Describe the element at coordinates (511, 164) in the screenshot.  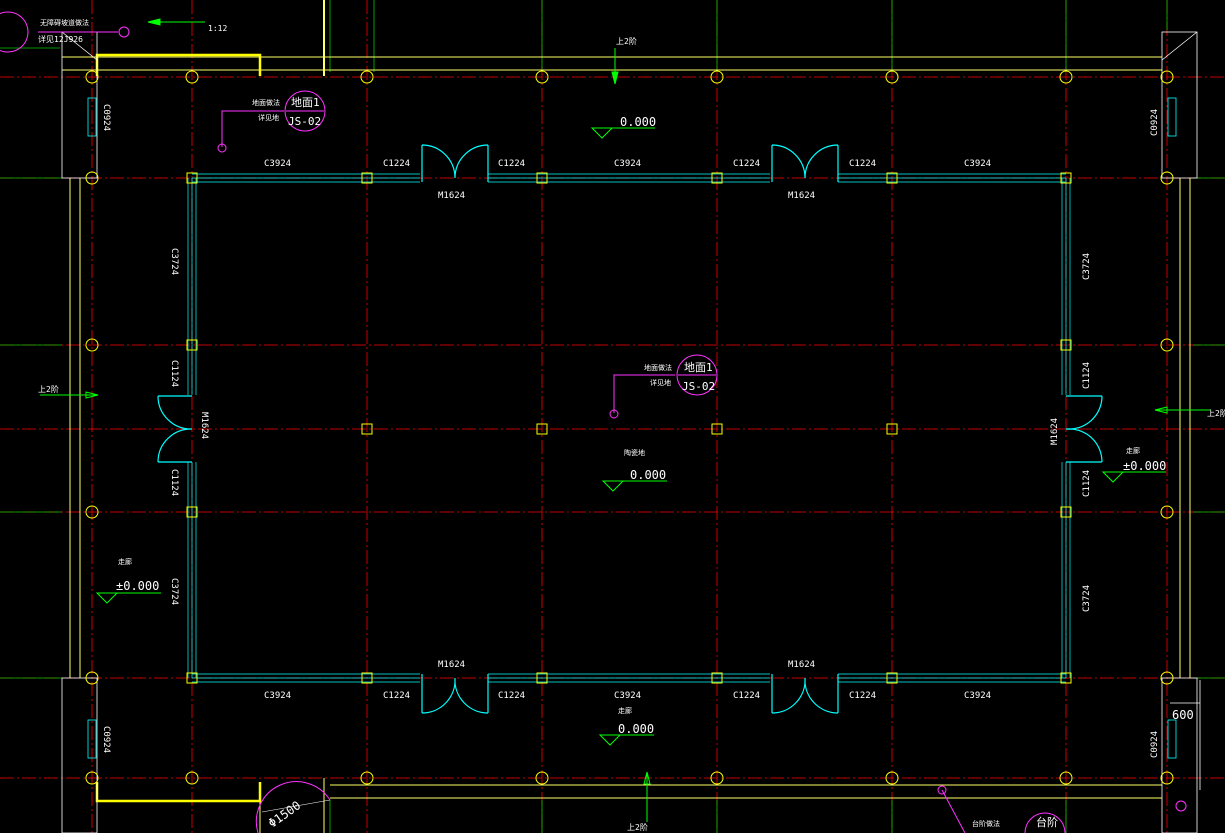
I see `window-top-3: C1224` at that location.